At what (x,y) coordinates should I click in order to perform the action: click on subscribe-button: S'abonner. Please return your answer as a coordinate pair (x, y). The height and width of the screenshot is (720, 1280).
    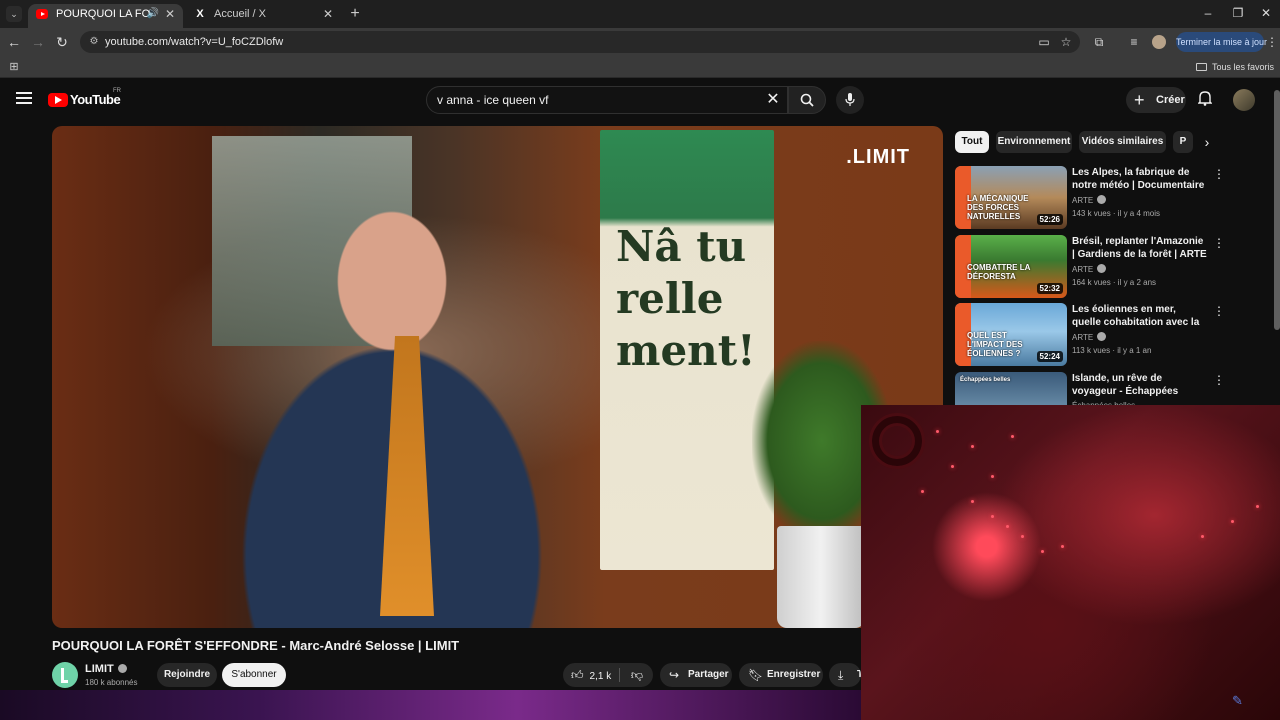
    Looking at the image, I should click on (254, 675).